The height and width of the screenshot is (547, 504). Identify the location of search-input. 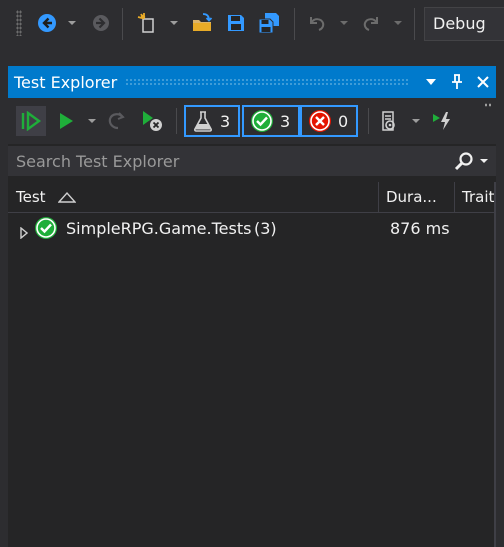
(228, 161).